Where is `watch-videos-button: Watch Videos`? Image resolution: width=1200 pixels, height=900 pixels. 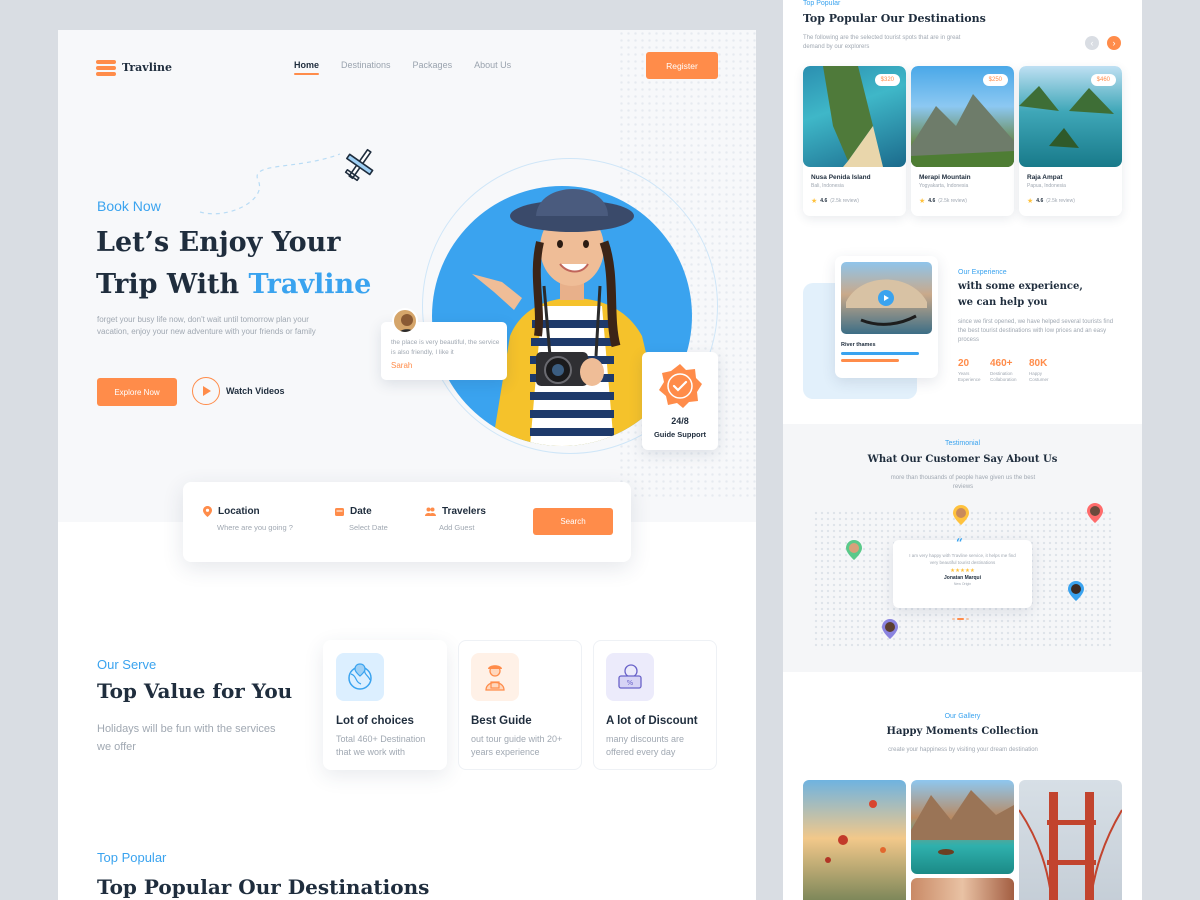 watch-videos-button: Watch Videos is located at coordinates (238, 391).